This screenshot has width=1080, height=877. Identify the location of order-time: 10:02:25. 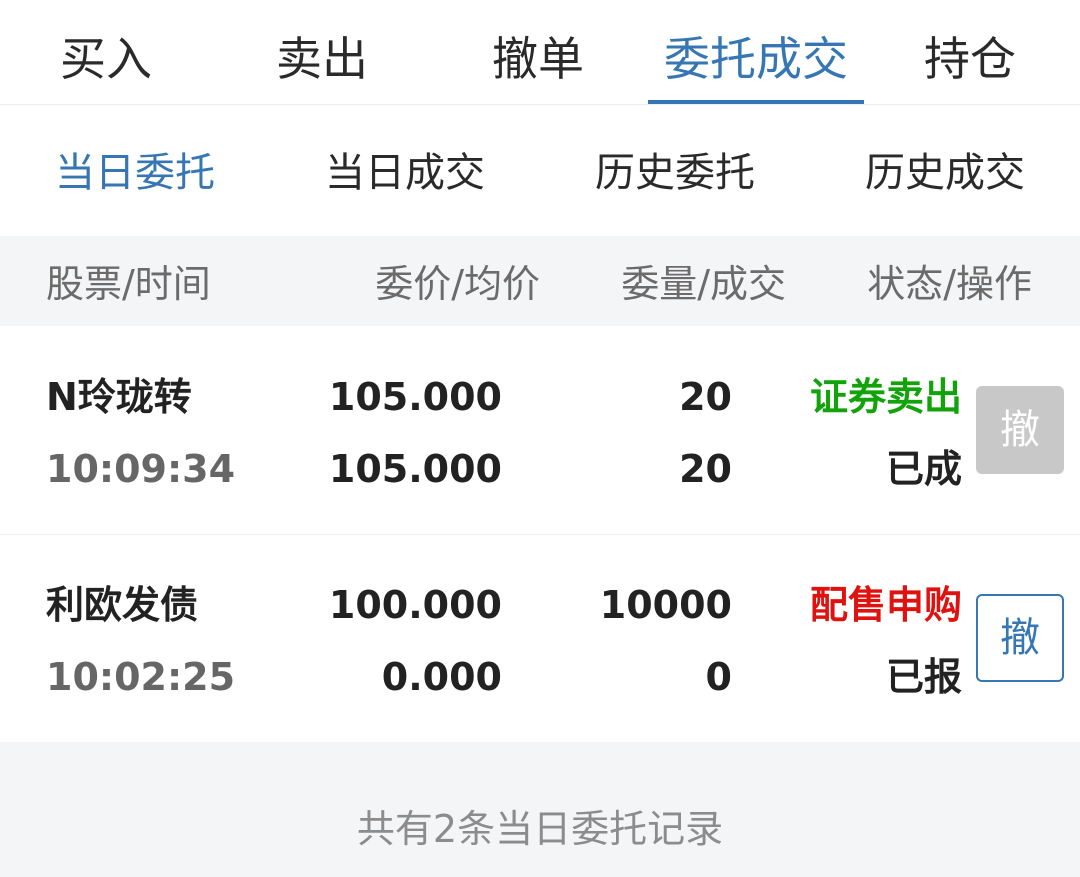
(141, 677).